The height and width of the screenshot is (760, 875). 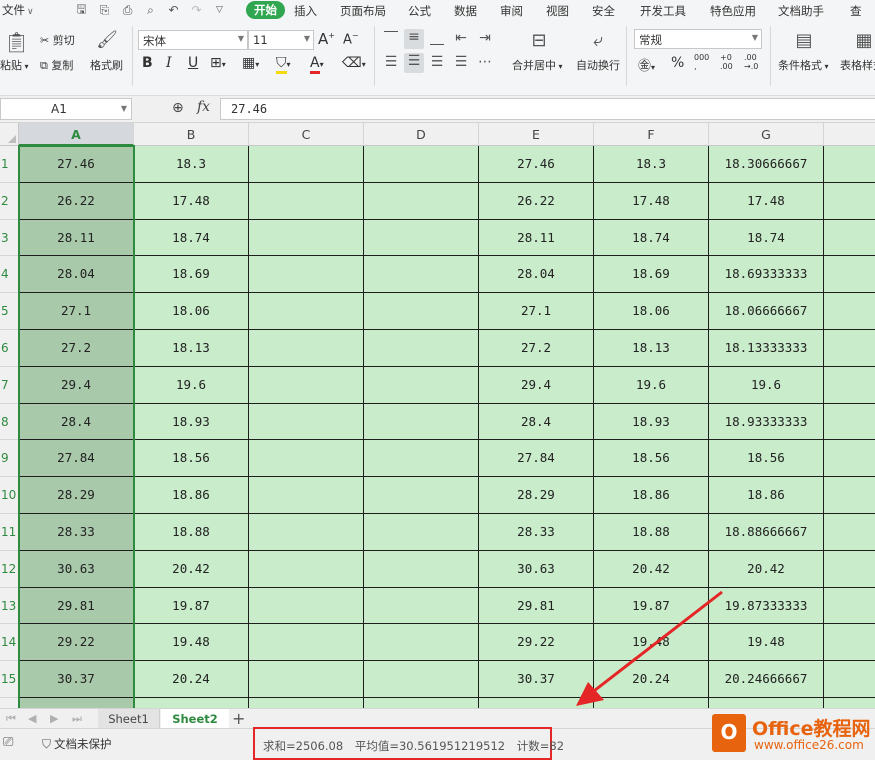 I want to click on paste-icon: 📋︎, so click(x=16, y=42).